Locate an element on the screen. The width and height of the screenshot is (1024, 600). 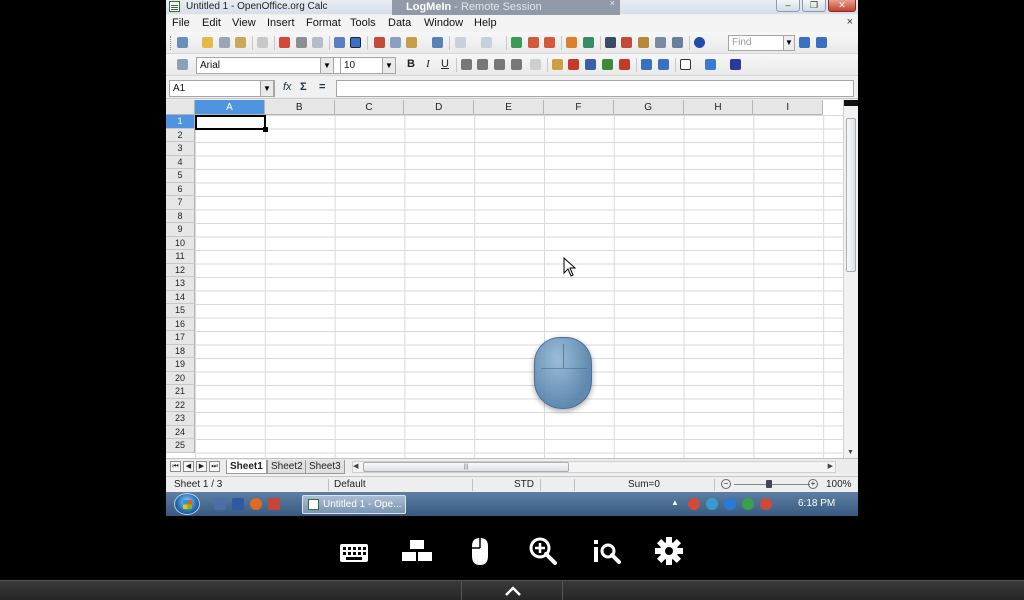
row-header-25: 25 is located at coordinates (180, 446).